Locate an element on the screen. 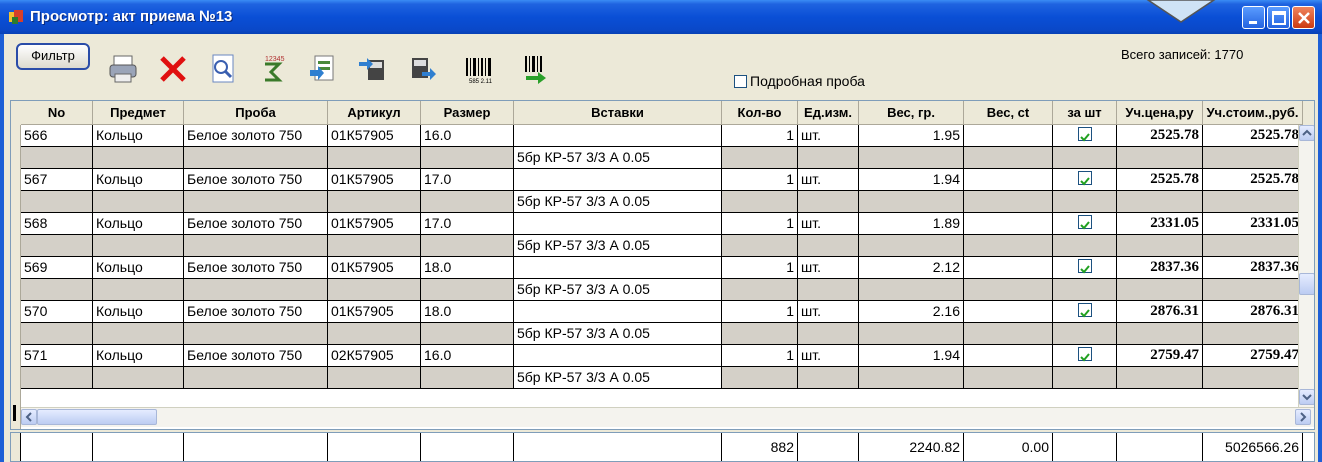  printer-icon is located at coordinates (123, 69).